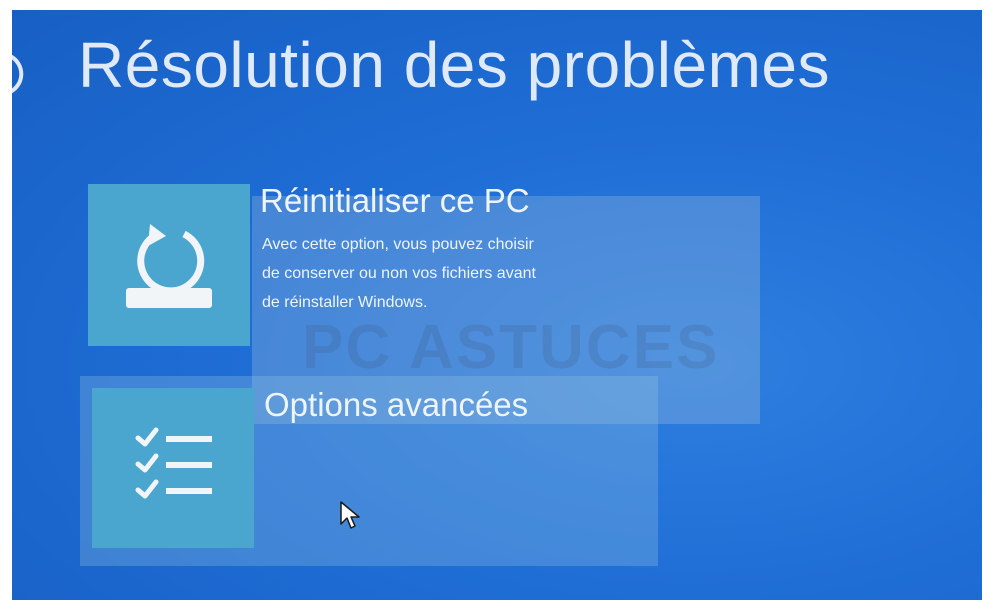  I want to click on advanced-options-title: Options avancées, so click(396, 405).